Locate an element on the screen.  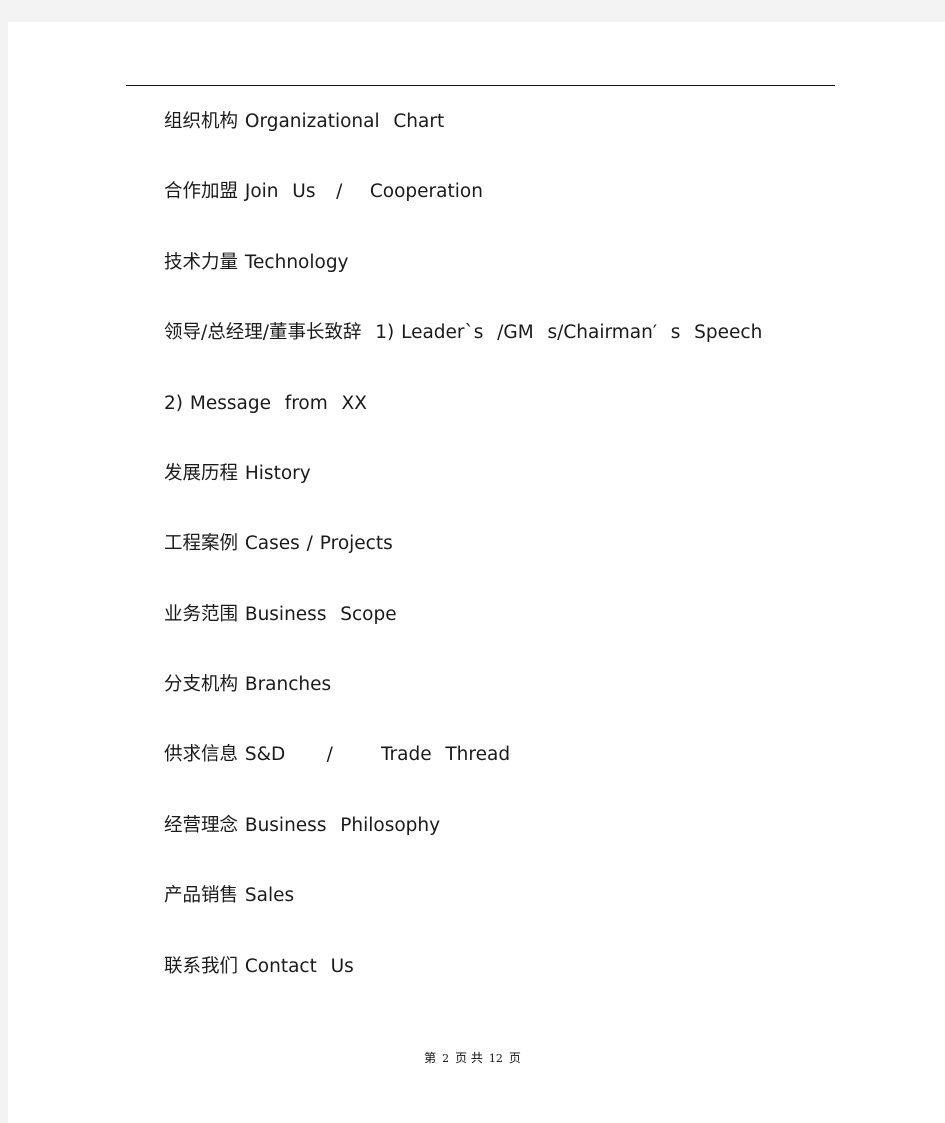
list-item-trade-thread: 供求信息 S&D / Trade Thread is located at coordinates (337, 754).